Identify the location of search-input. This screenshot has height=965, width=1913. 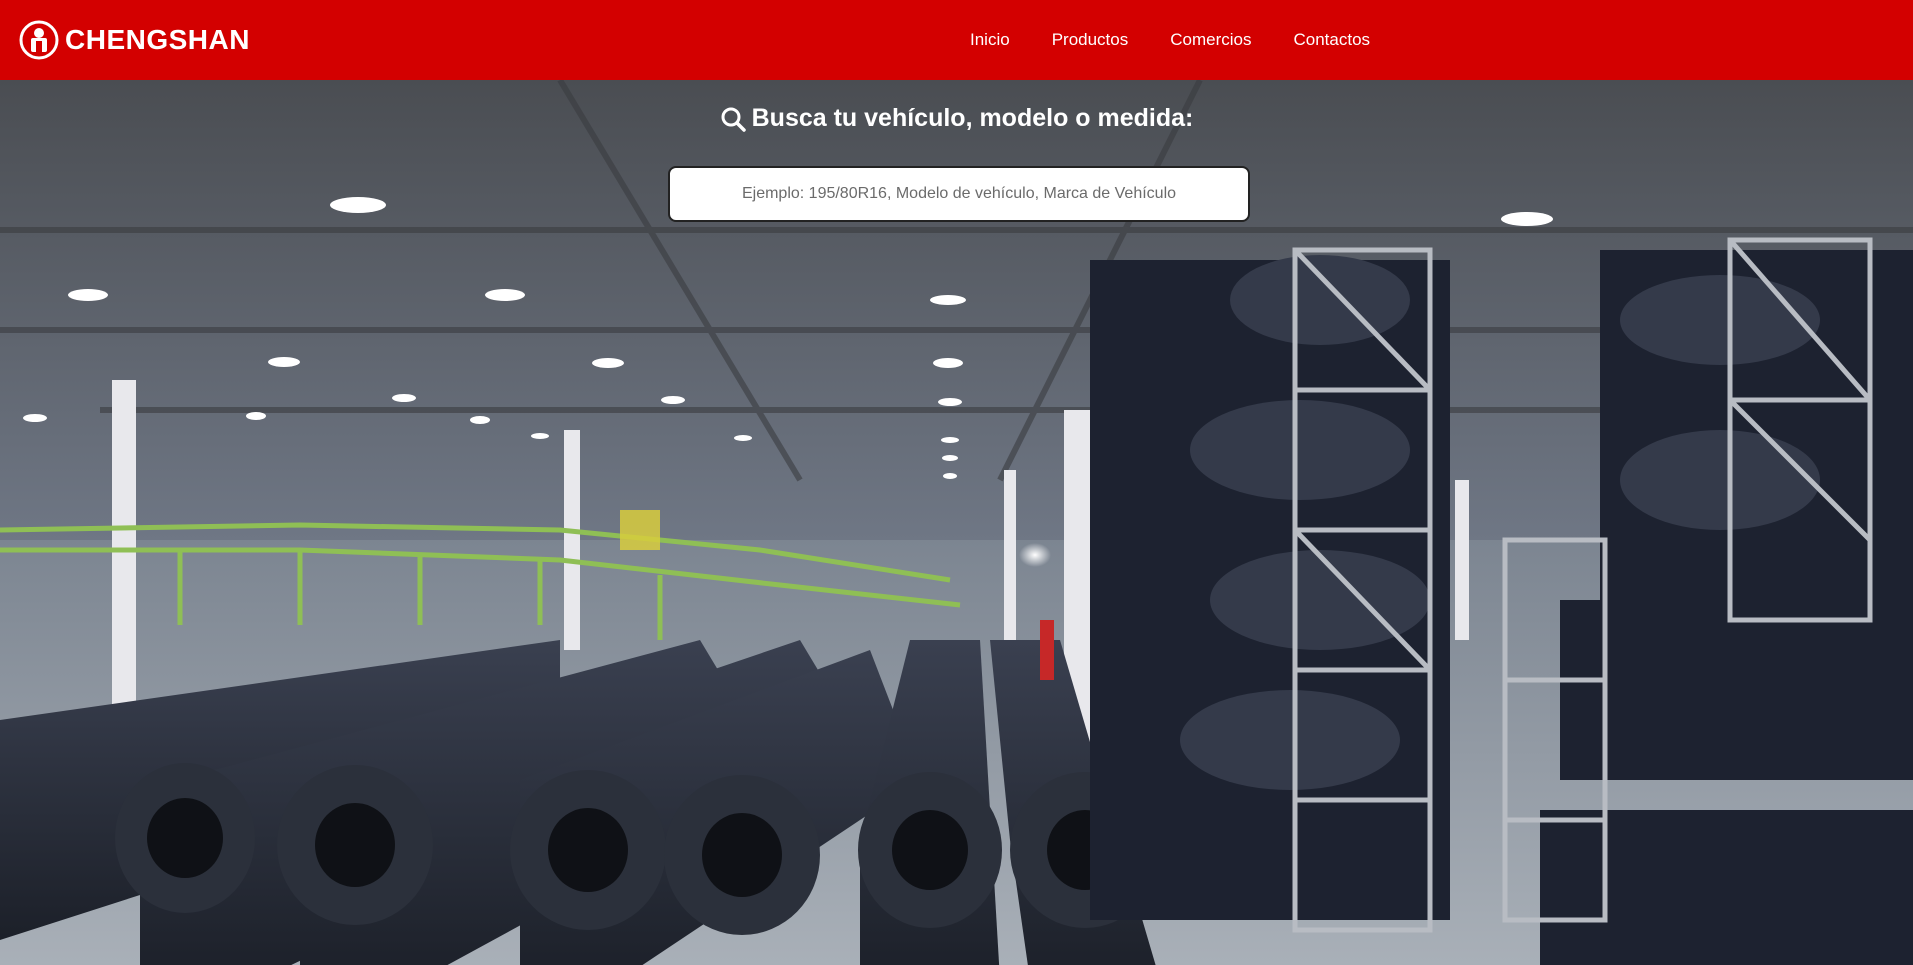
(959, 194).